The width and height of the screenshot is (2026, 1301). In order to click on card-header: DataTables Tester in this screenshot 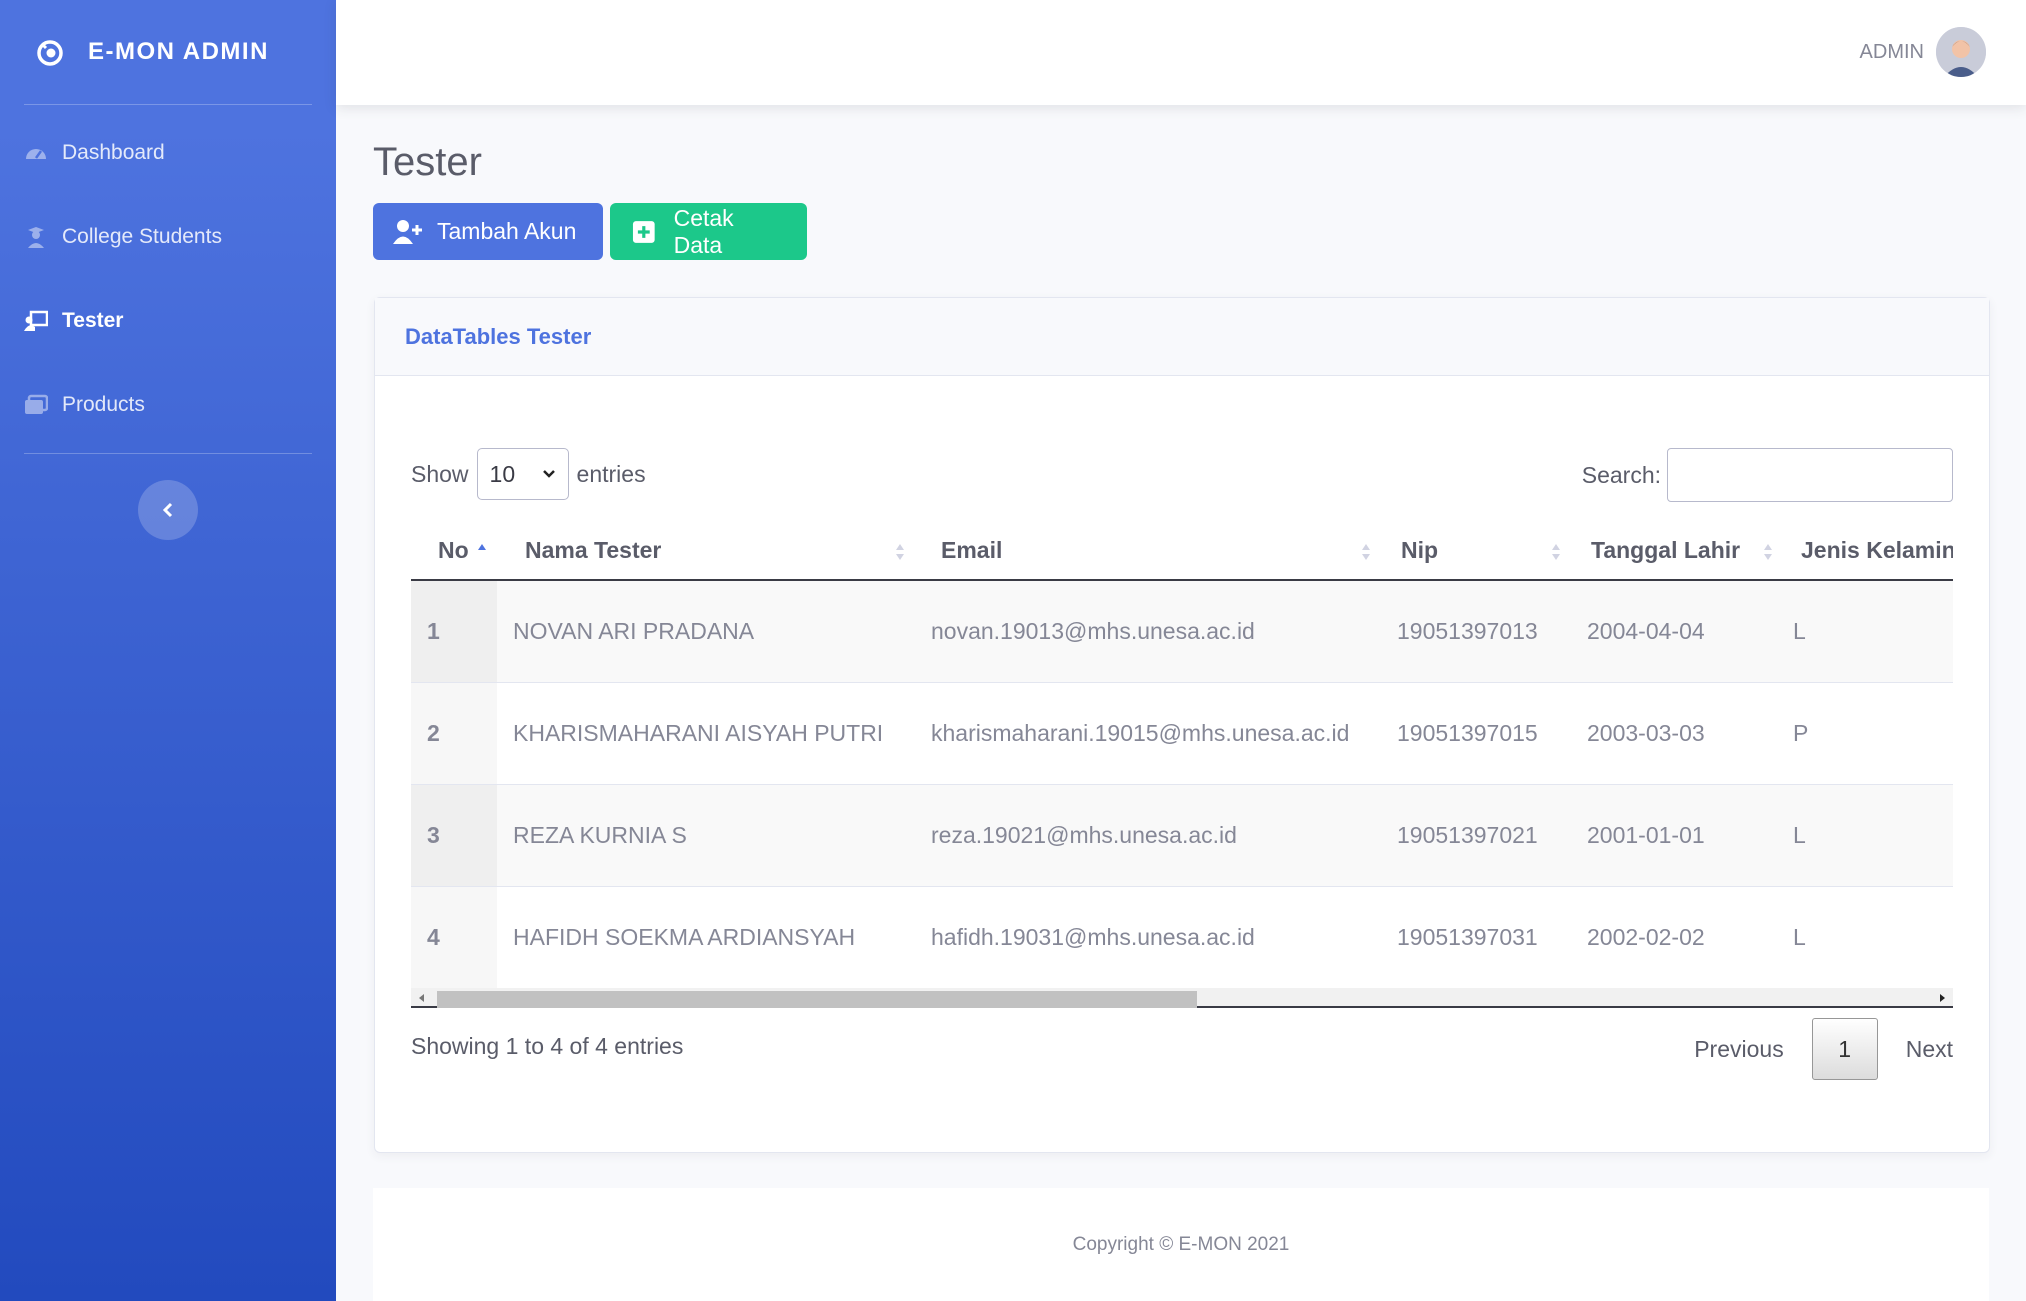, I will do `click(1182, 337)`.